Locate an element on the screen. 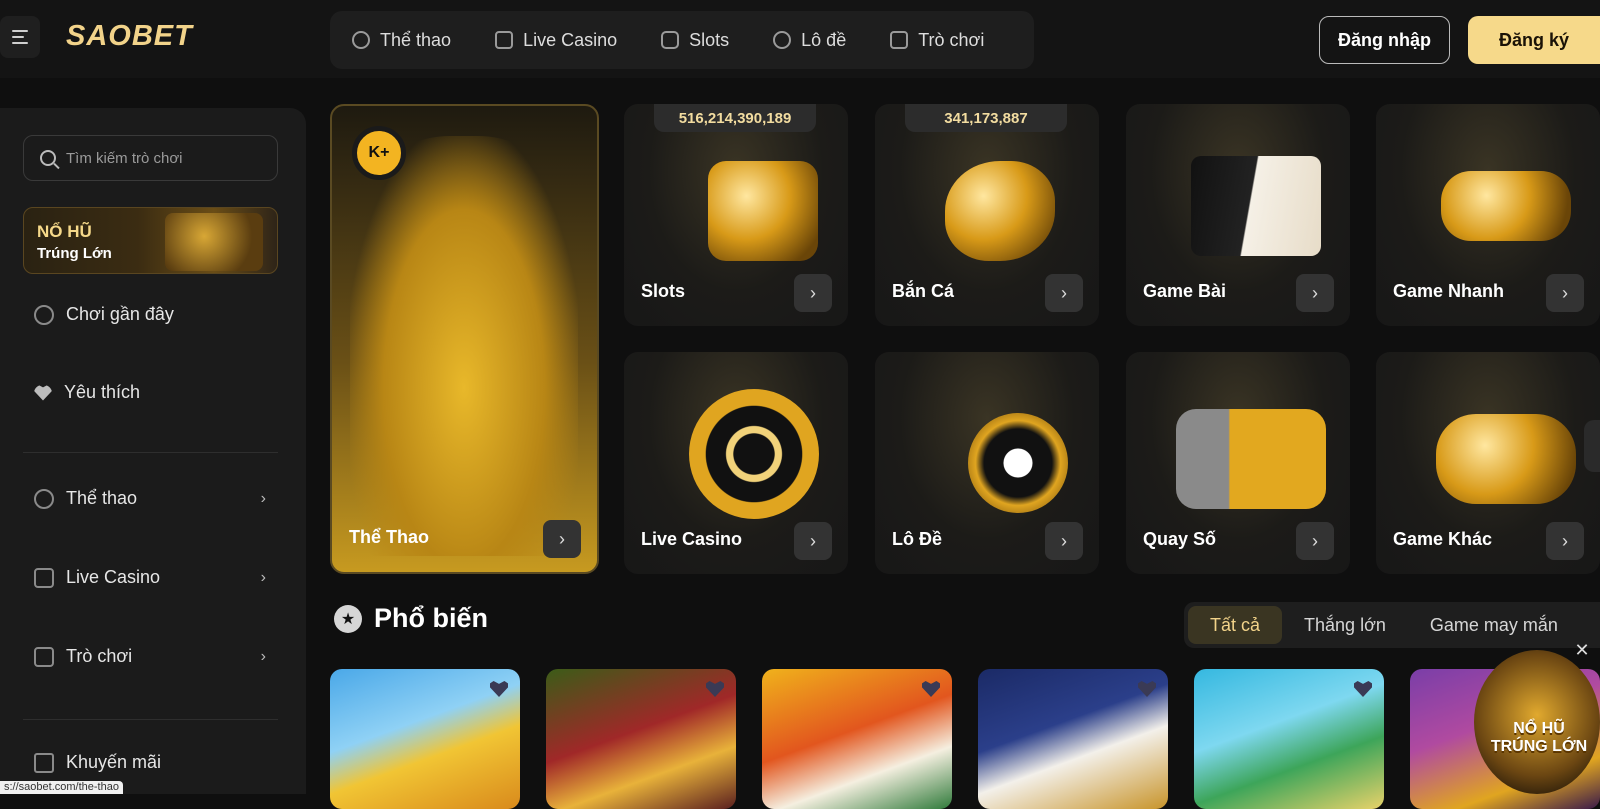 This screenshot has width=1600, height=809. gift-icon is located at coordinates (44, 762).